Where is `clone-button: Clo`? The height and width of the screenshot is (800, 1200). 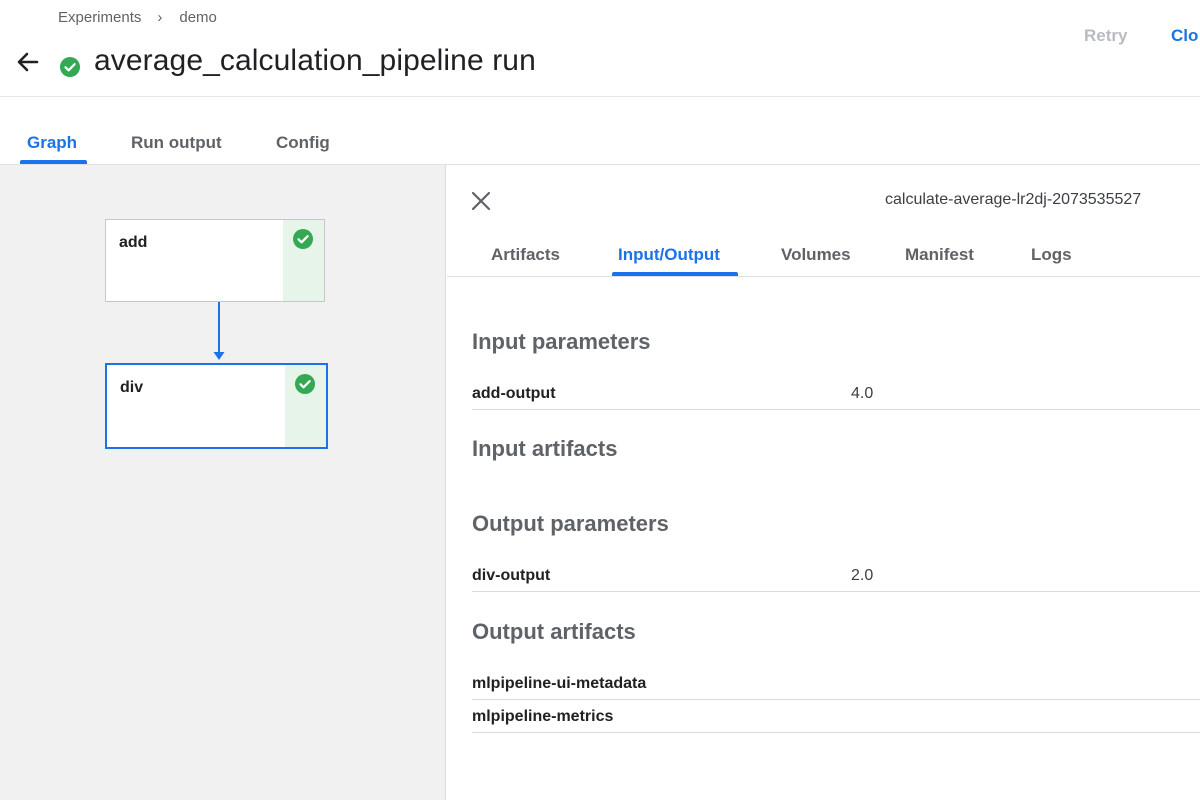
clone-button: Clo is located at coordinates (1184, 36).